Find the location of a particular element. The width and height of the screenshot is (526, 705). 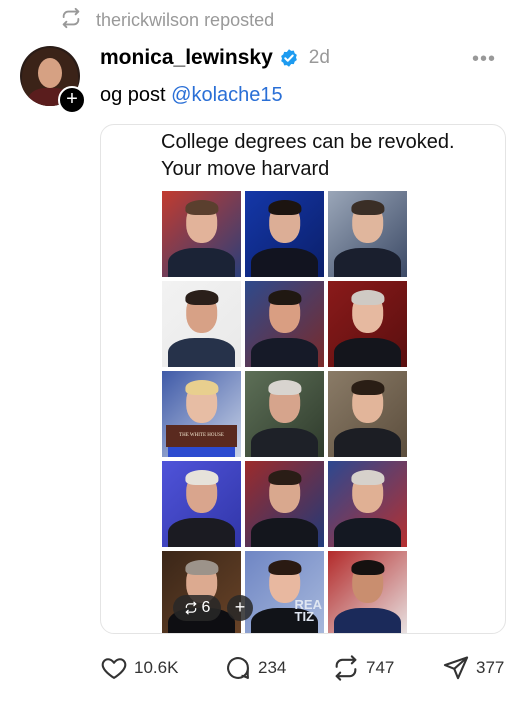

comment-button: 234 is located at coordinates (255, 668).